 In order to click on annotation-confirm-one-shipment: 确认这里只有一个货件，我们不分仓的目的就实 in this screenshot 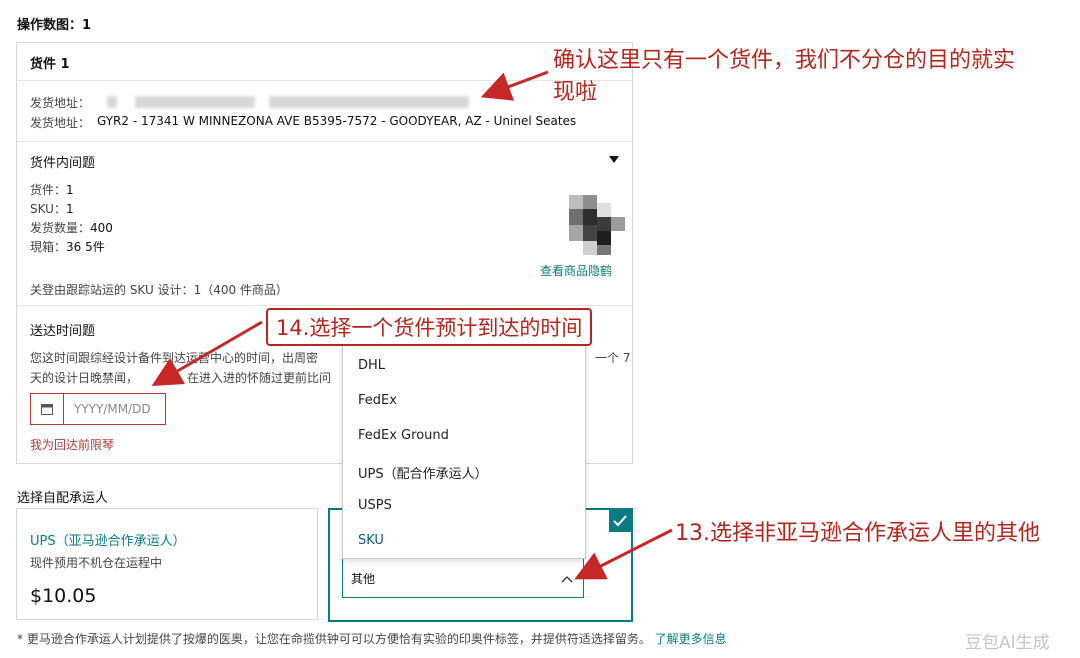, I will do `click(784, 60)`.